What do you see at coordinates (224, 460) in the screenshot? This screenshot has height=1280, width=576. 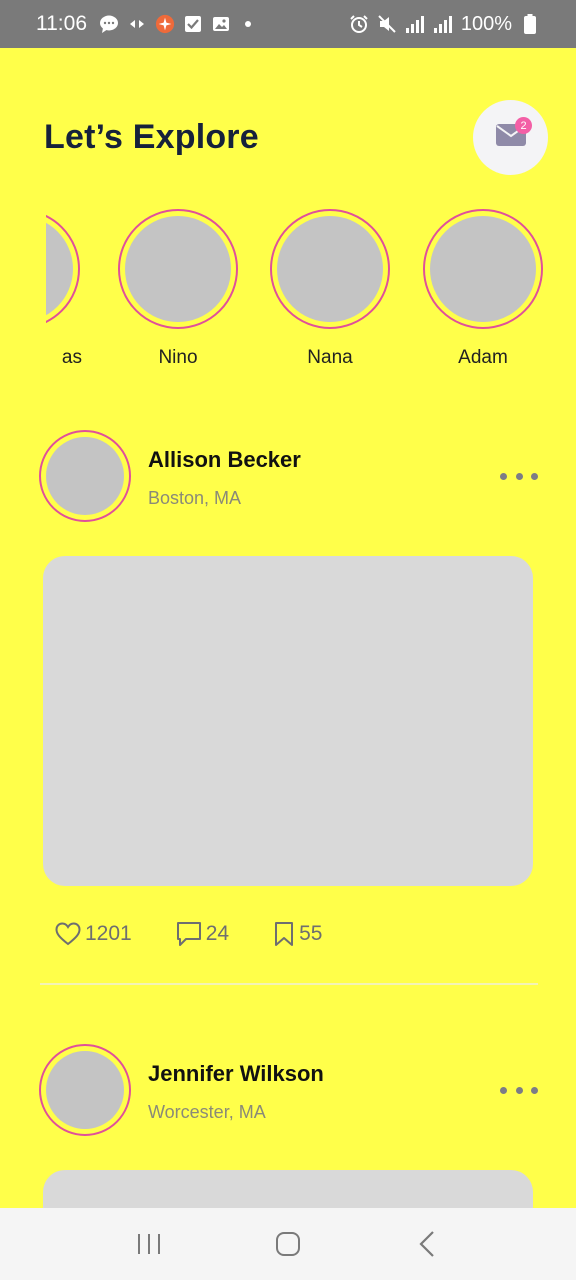 I see `post-author-name: Allison Becker` at bounding box center [224, 460].